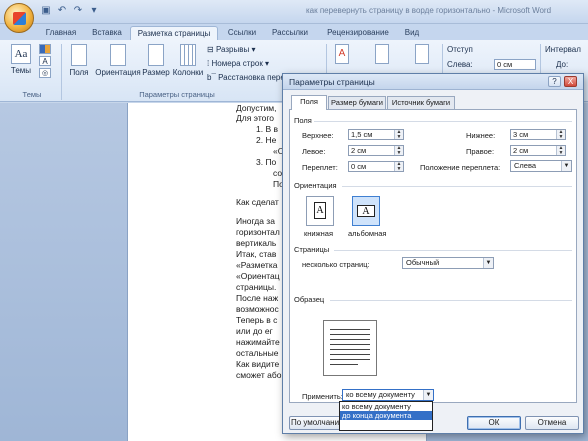 The height and width of the screenshot is (441, 588). Describe the element at coordinates (359, 166) in the screenshot. I see `gutter-value: 0 см` at that location.